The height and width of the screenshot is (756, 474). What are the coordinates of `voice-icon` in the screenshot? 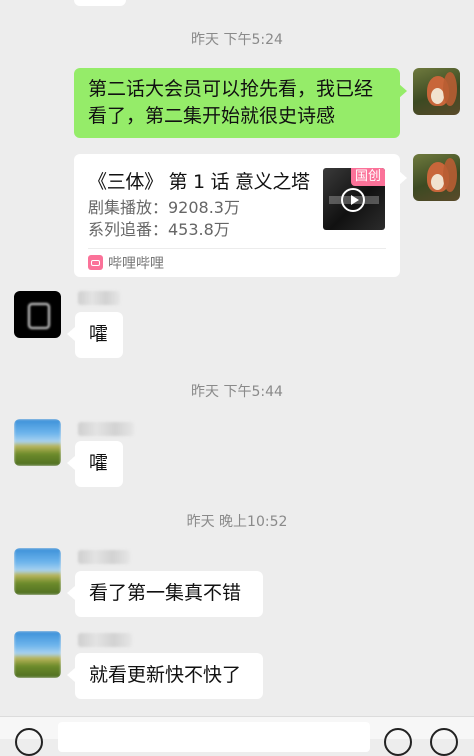 It's located at (29, 742).